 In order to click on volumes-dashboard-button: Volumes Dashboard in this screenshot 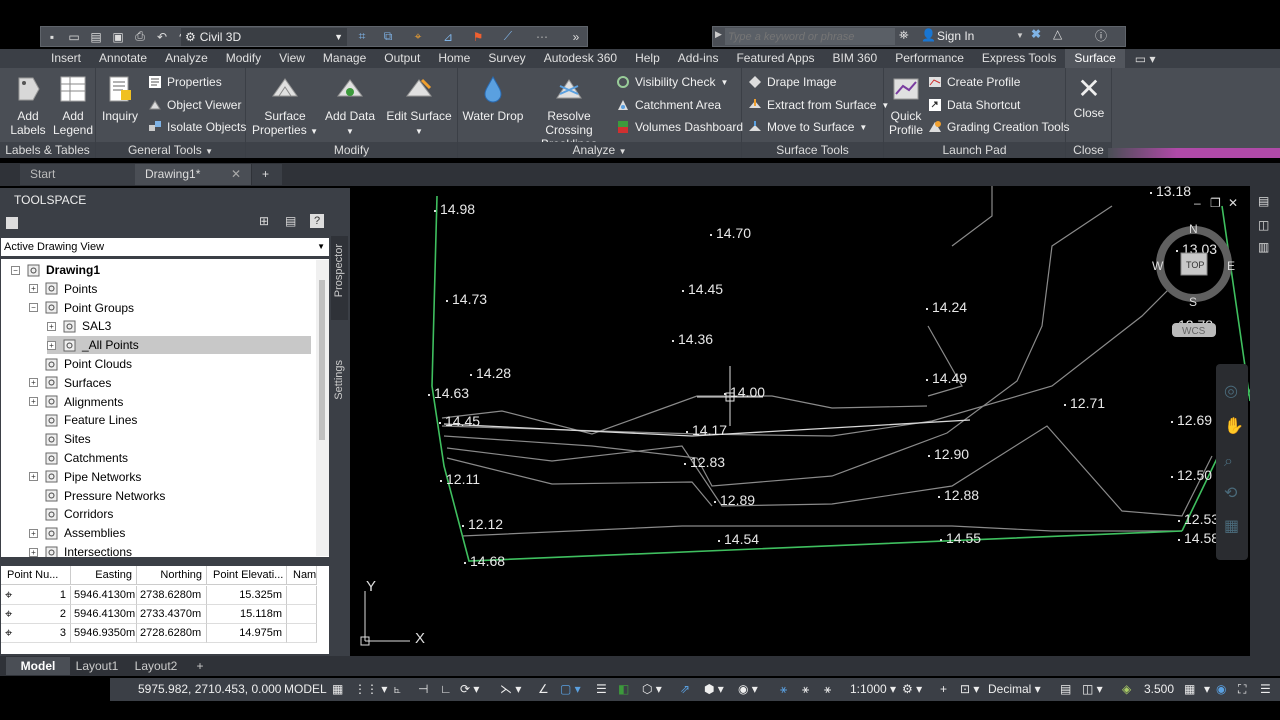, I will do `click(679, 127)`.